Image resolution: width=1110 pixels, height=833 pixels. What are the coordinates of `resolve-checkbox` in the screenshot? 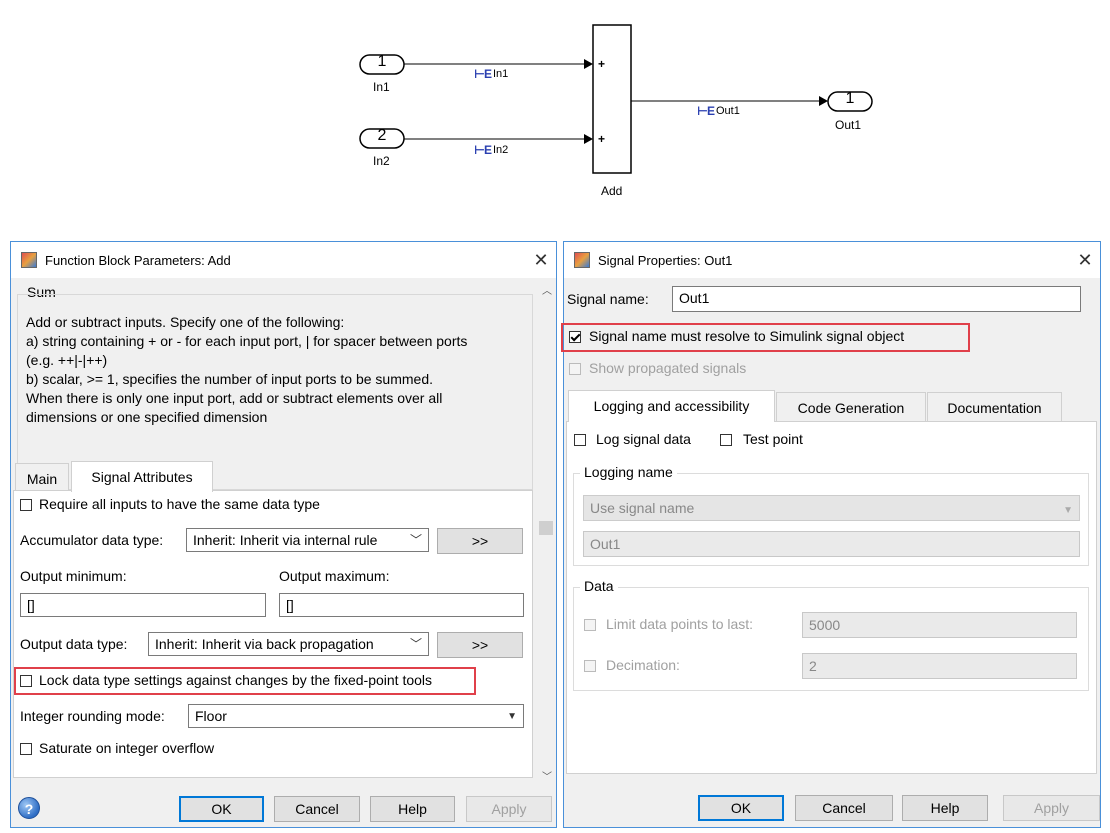 It's located at (575, 337).